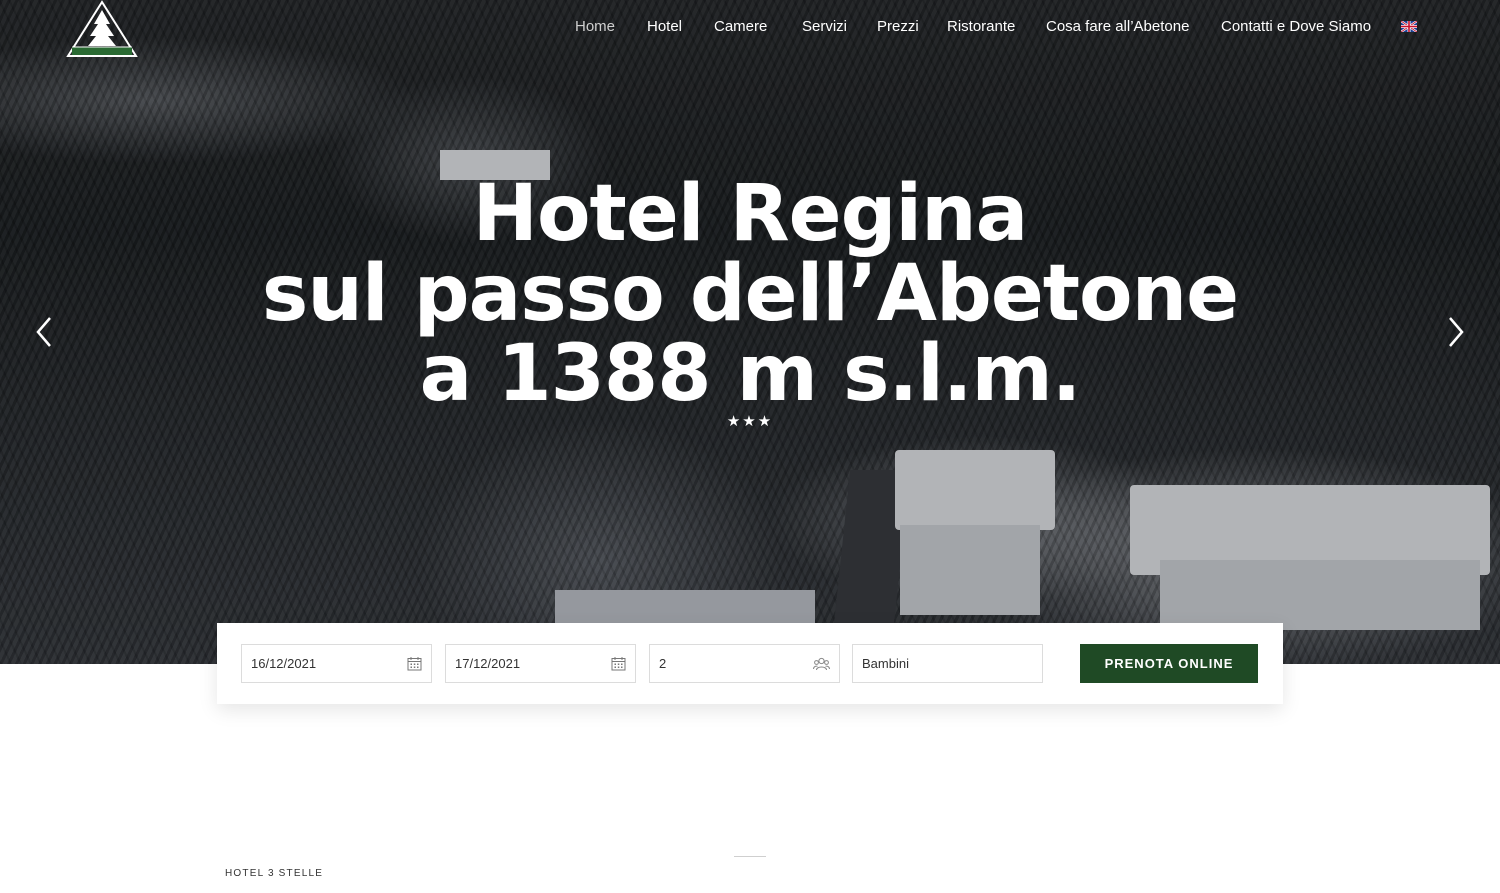 This screenshot has width=1500, height=893. I want to click on nav-cosa-fare: Cosa fare all’Abetone, so click(1117, 27).